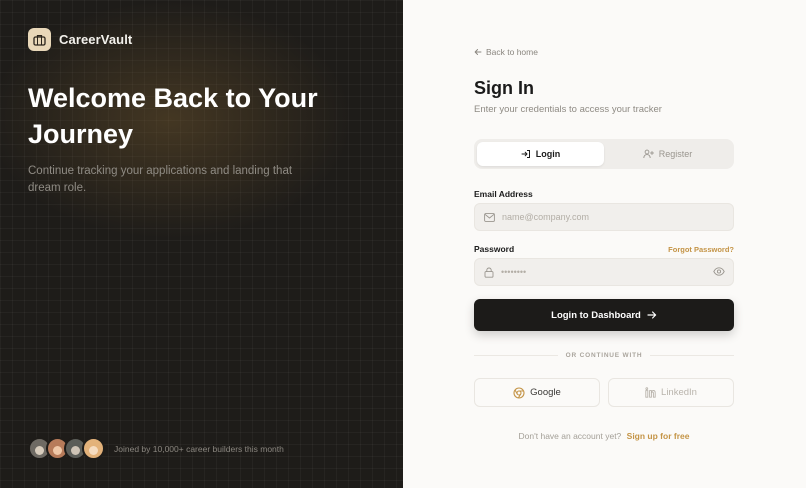  Describe the element at coordinates (604, 272) in the screenshot. I see `password-field: ••••••••` at that location.